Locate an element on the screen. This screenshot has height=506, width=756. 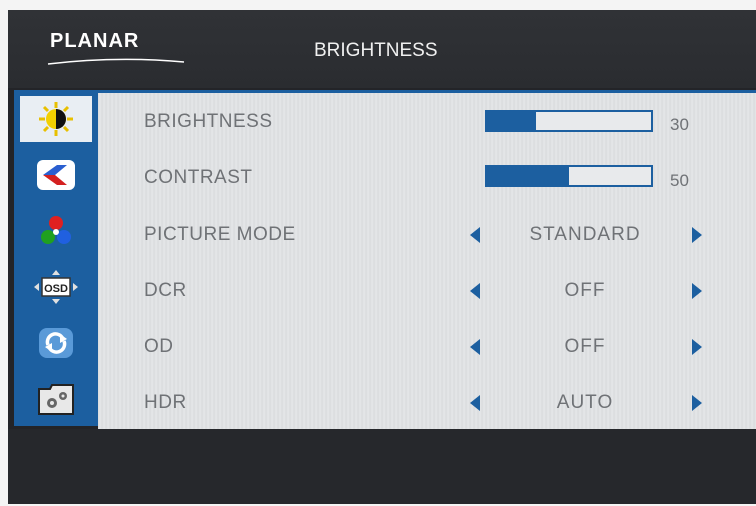
od-left-arrow-icon is located at coordinates (475, 347).